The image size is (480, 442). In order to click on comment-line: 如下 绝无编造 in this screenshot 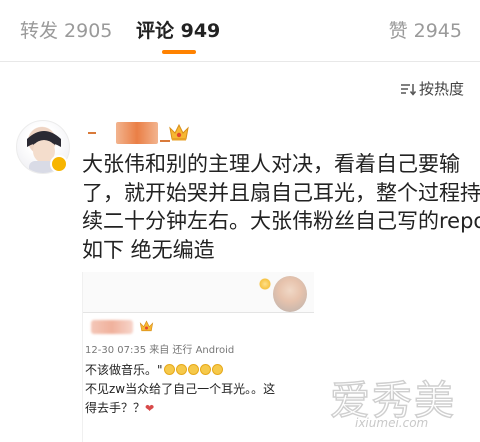, I will do `click(148, 249)`.